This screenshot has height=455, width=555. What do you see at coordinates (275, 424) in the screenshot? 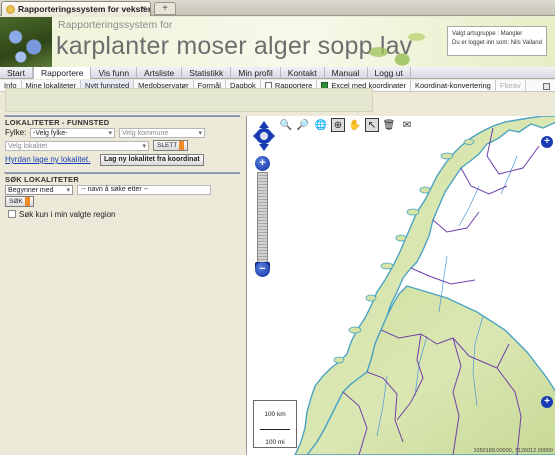
I see `scale-bar: 100 km 100 mi` at bounding box center [275, 424].